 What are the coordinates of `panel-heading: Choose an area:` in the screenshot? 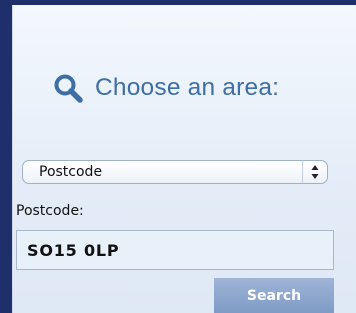 It's located at (166, 88).